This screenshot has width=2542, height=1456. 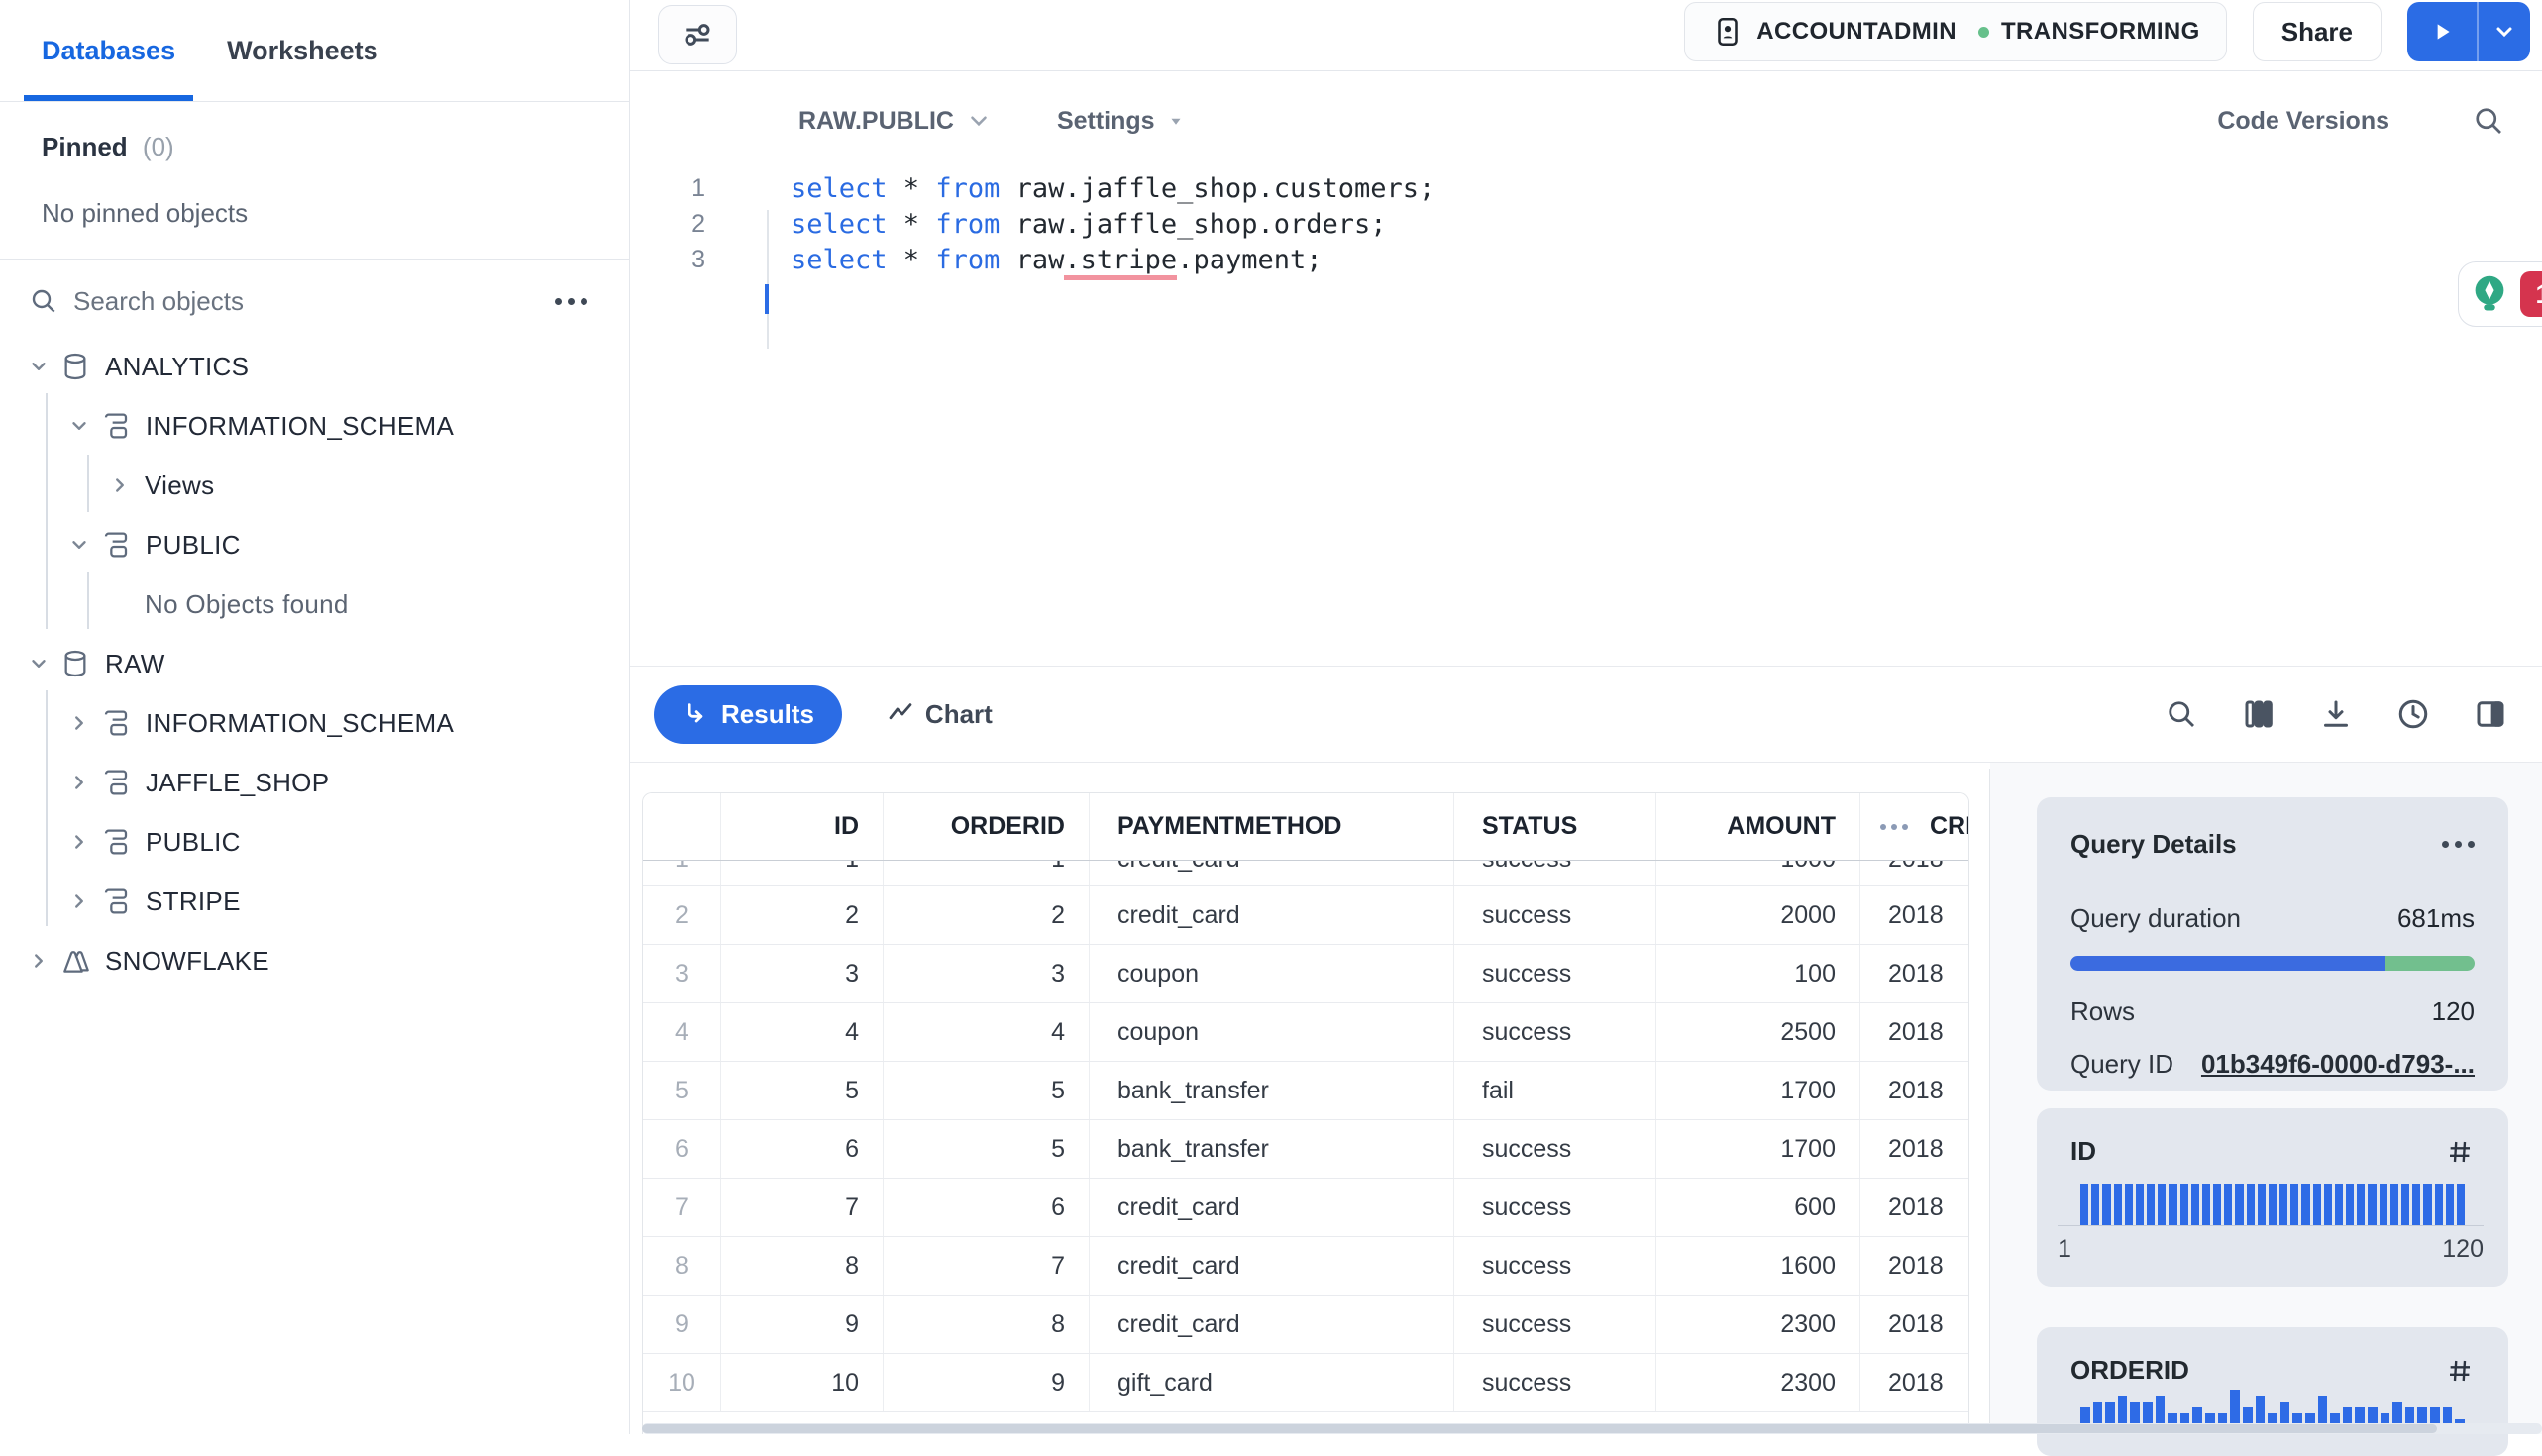 What do you see at coordinates (2317, 31) in the screenshot?
I see `share-button: Share` at bounding box center [2317, 31].